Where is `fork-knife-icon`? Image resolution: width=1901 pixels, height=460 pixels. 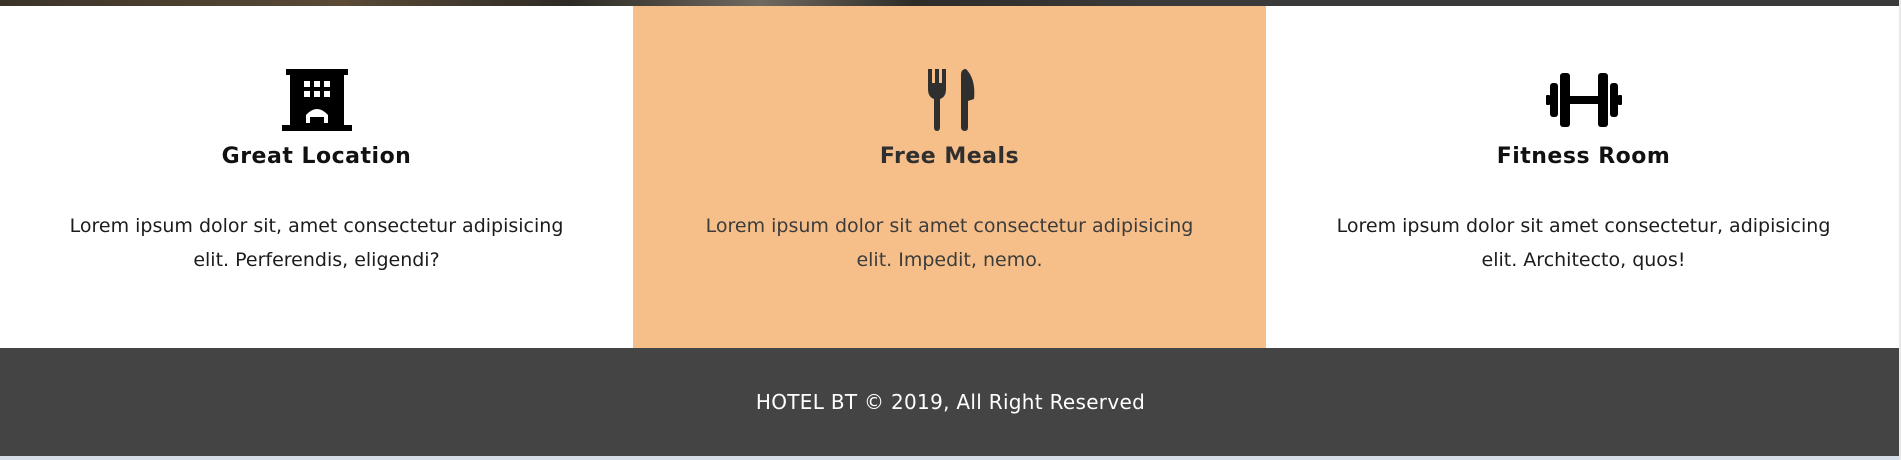 fork-knife-icon is located at coordinates (950, 100).